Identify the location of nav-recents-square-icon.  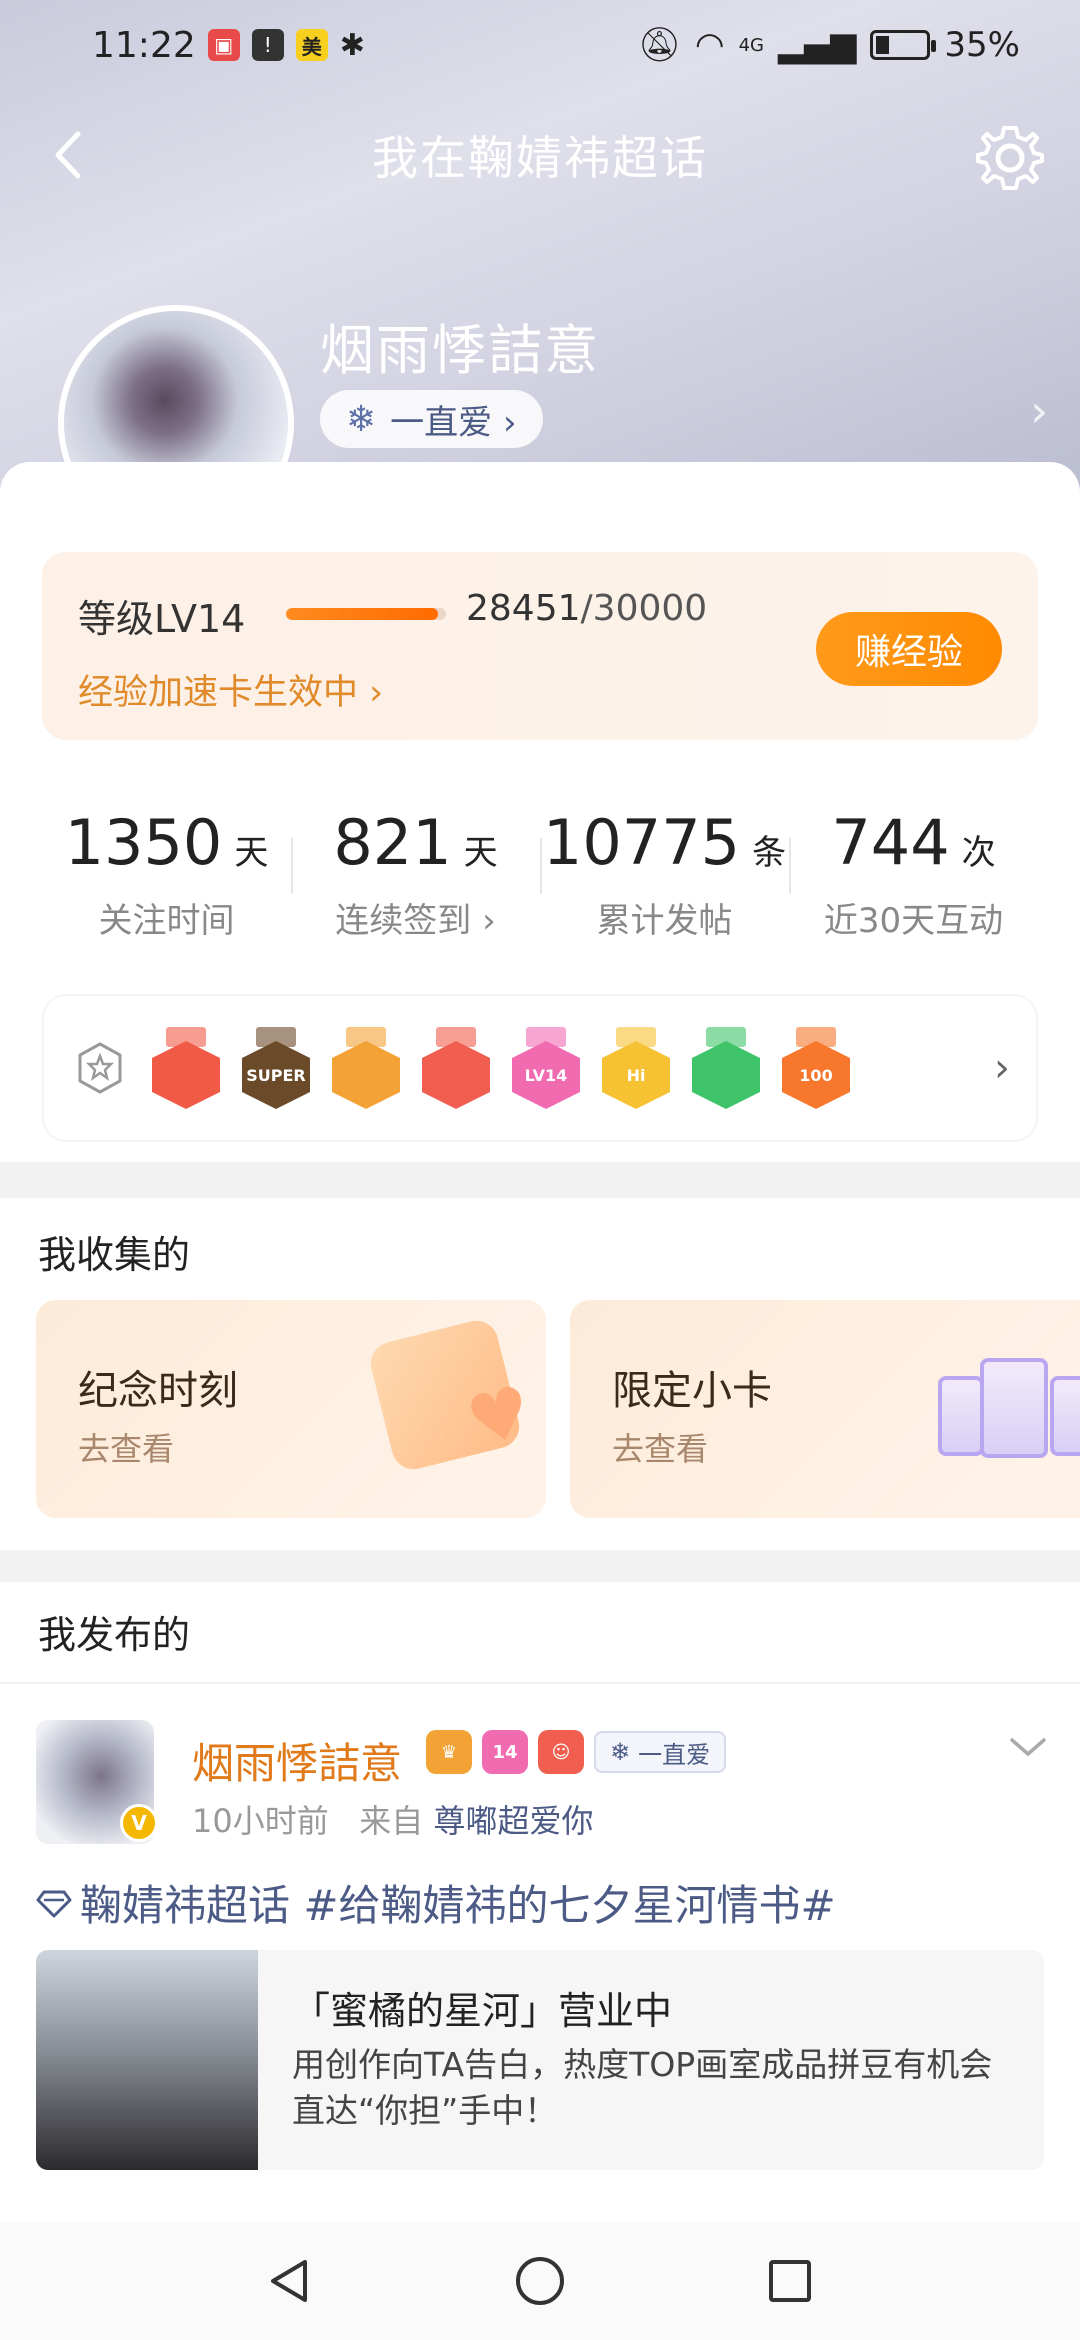
(790, 2281).